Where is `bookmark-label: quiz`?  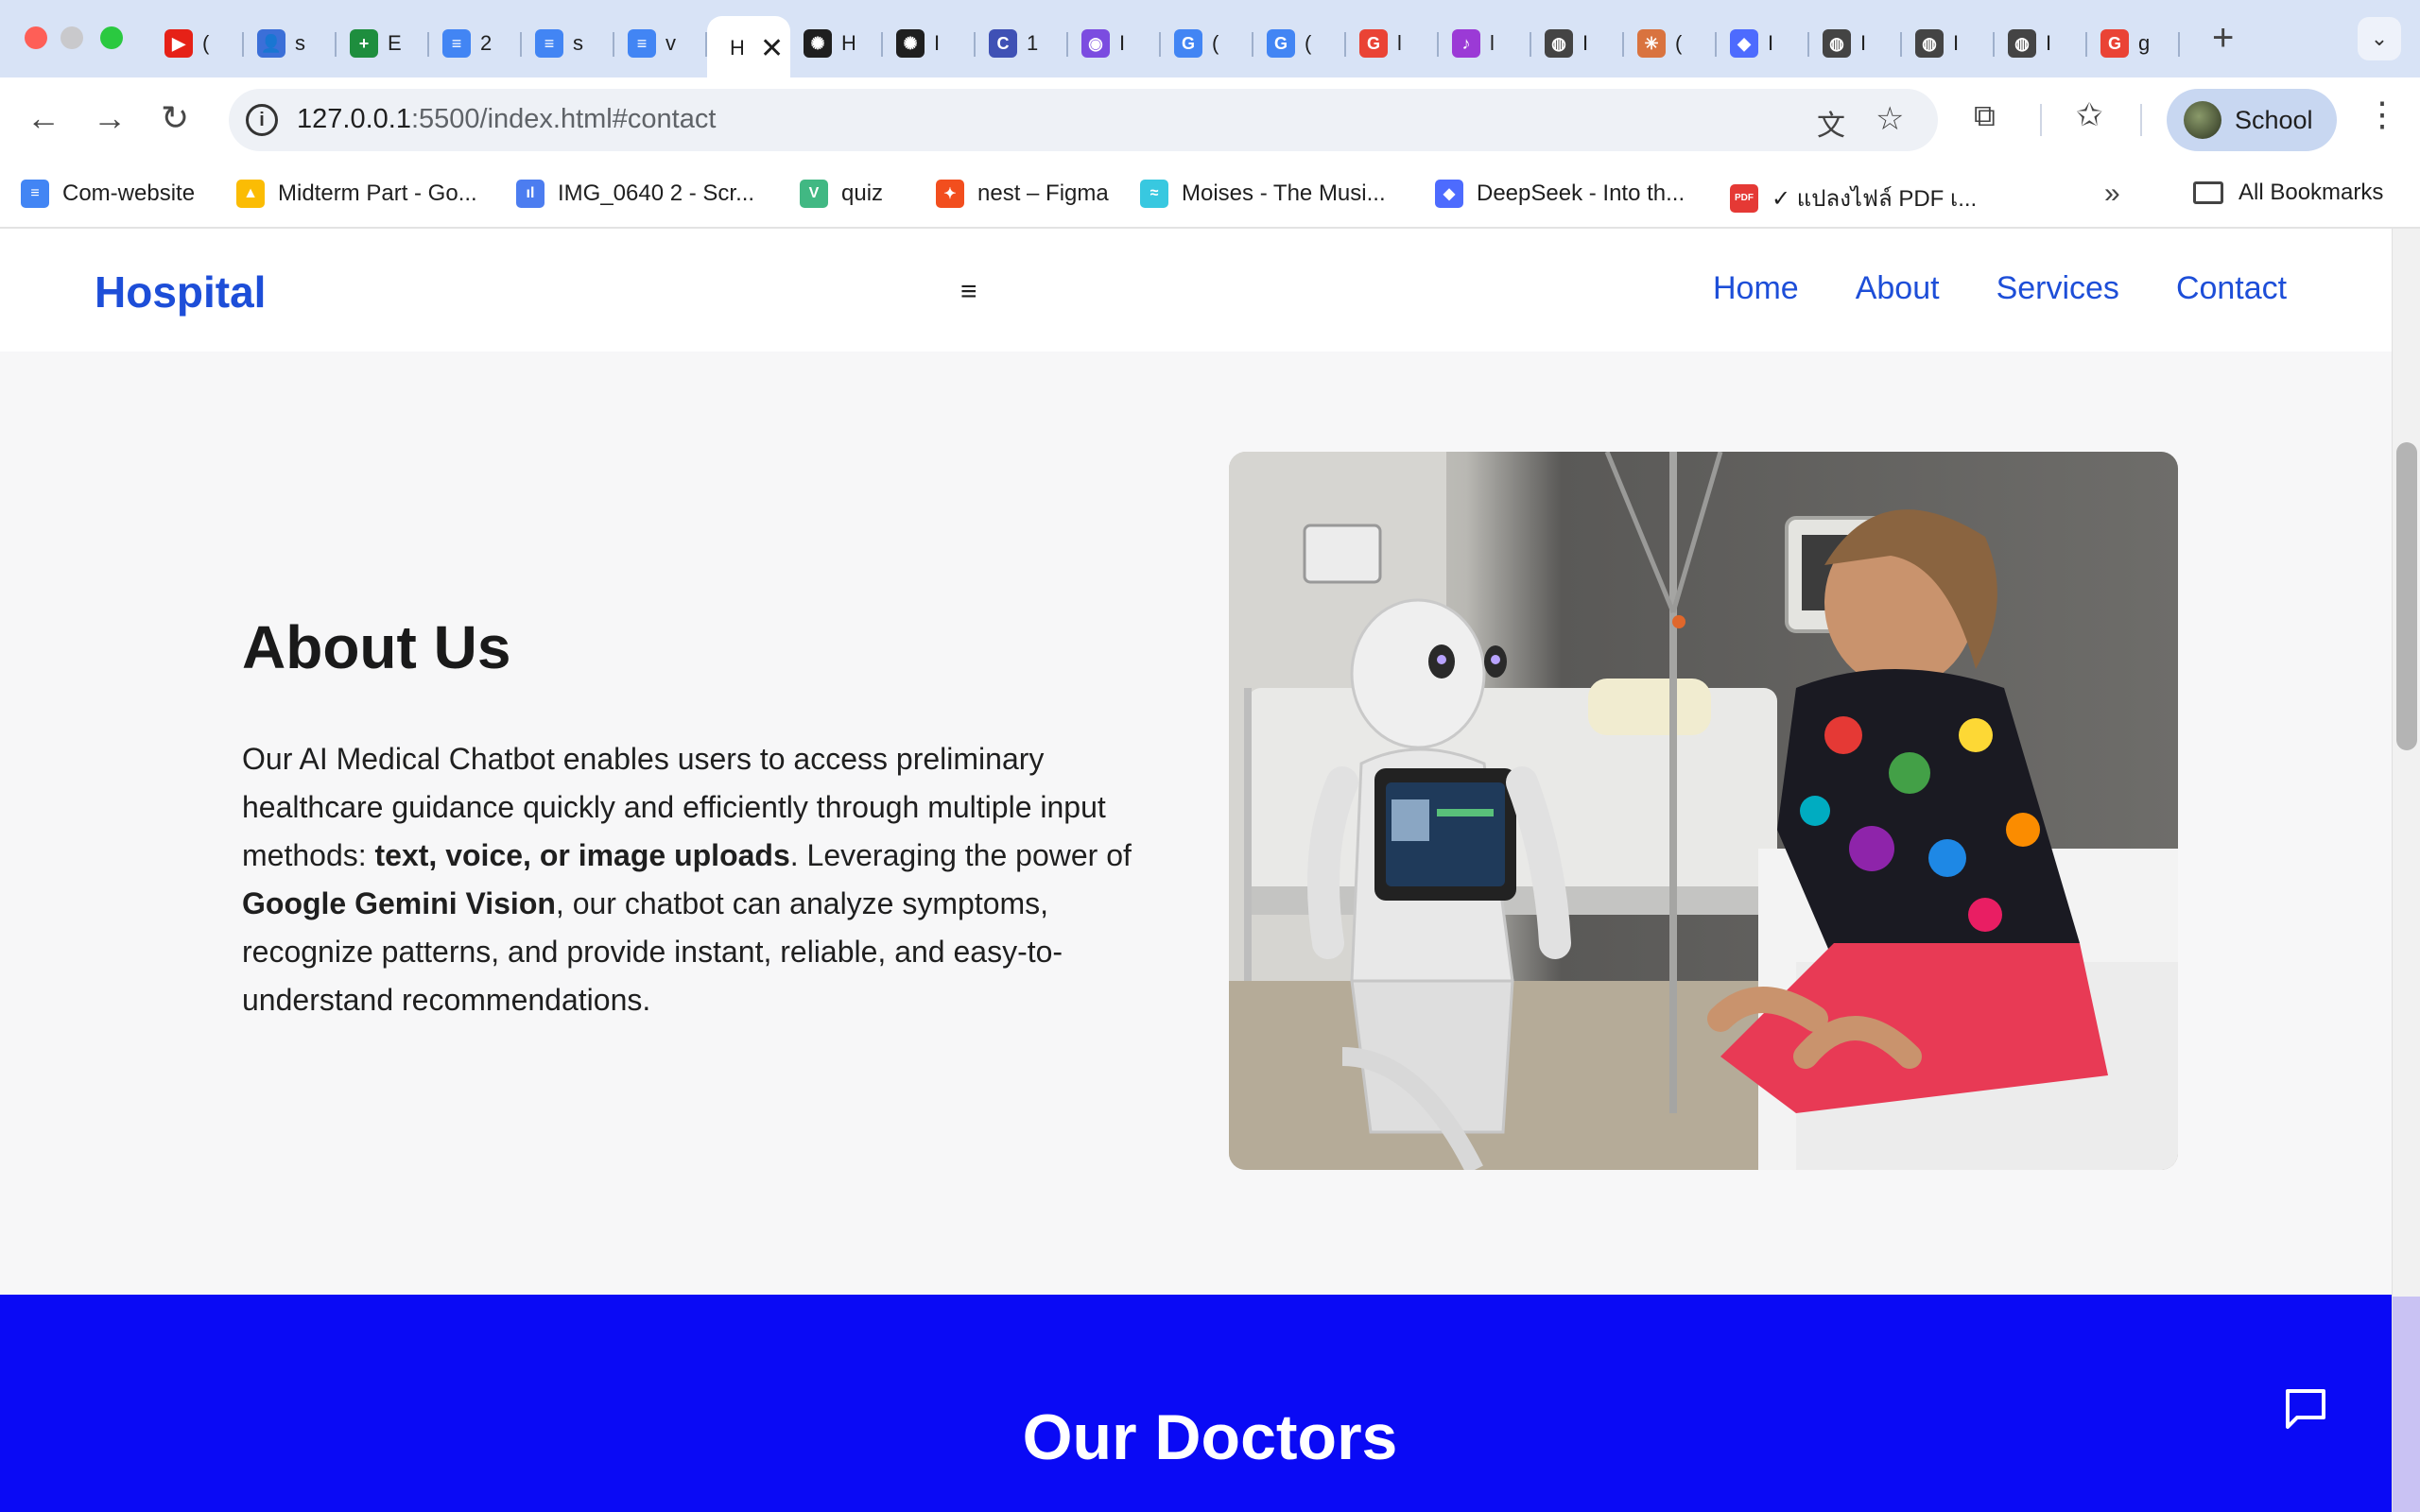
bookmark-label: quiz is located at coordinates (863, 193).